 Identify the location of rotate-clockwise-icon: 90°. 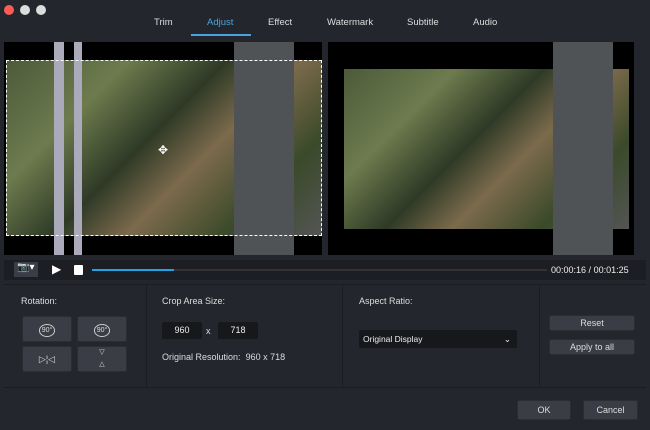
(47, 330).